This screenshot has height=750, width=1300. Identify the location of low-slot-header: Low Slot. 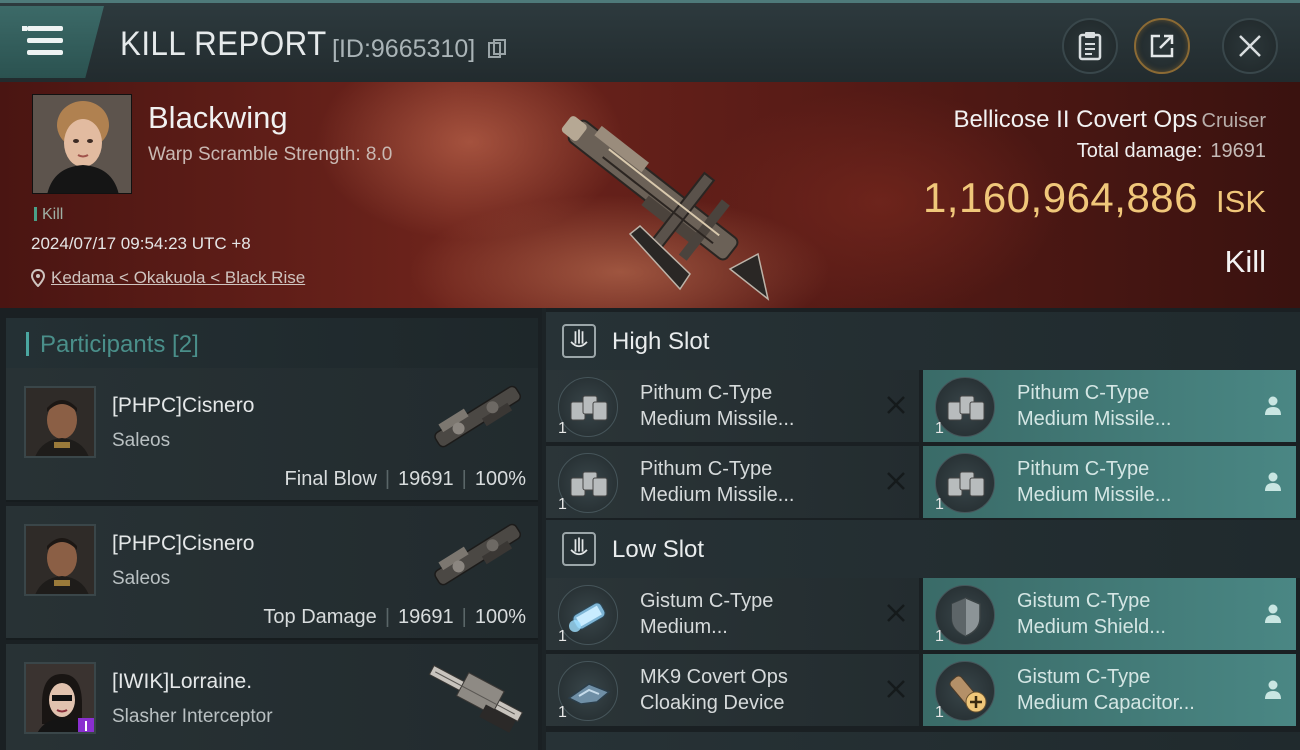
(923, 549).